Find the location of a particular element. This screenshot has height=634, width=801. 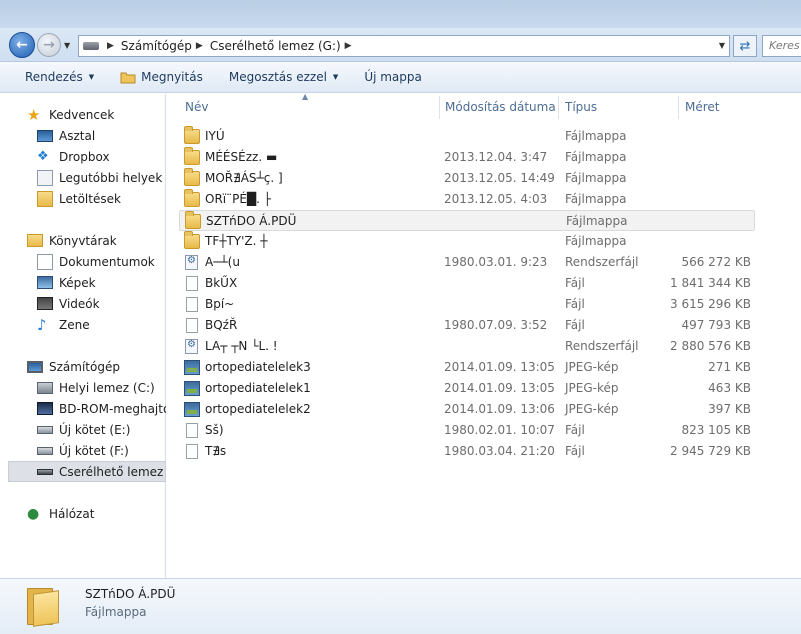

nav-label: Kedvencek is located at coordinates (82, 114).